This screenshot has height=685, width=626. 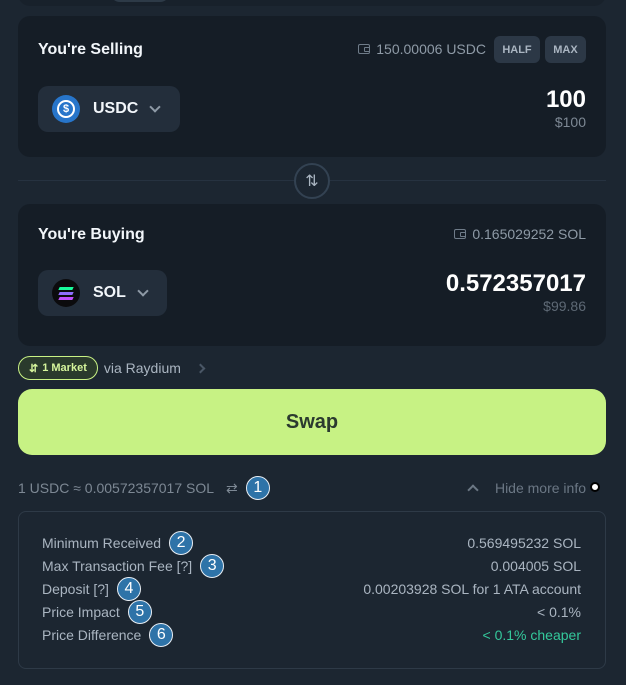 What do you see at coordinates (92, 635) in the screenshot?
I see `info-label: Price Difference` at bounding box center [92, 635].